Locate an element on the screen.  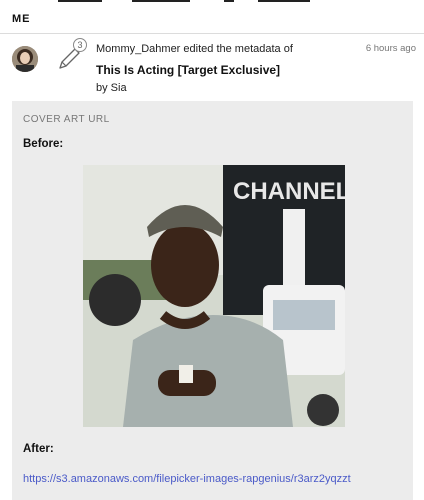
action-text: edited the metadata of is located at coordinates (238, 49).